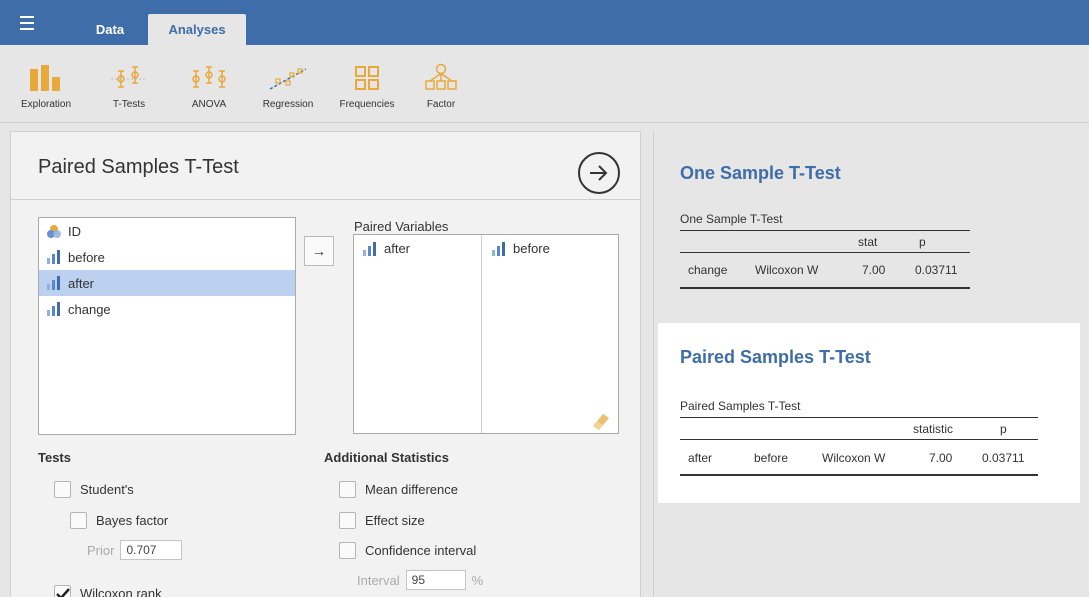  What do you see at coordinates (347, 489) in the screenshot?
I see `mean-difference-checkbox` at bounding box center [347, 489].